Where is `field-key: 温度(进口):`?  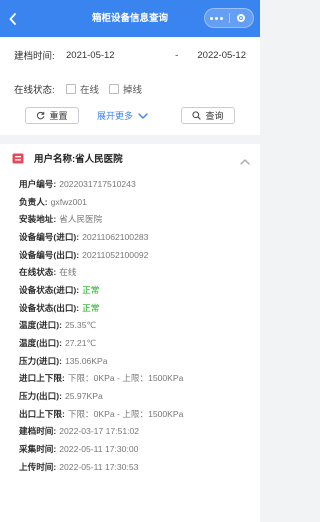
field-key: 温度(进口): is located at coordinates (40, 325).